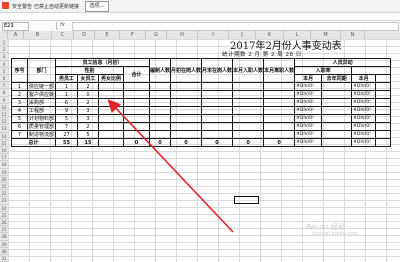  I want to click on cell-male: 5, so click(66, 118).